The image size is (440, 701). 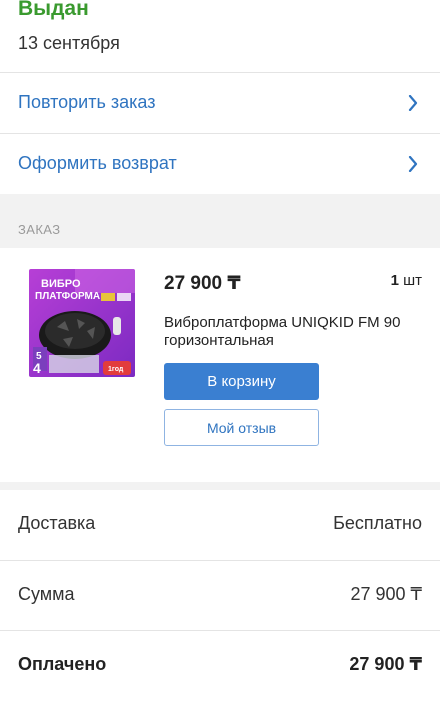 I want to click on repeat-order-label: Повторить заказ, so click(x=87, y=102).